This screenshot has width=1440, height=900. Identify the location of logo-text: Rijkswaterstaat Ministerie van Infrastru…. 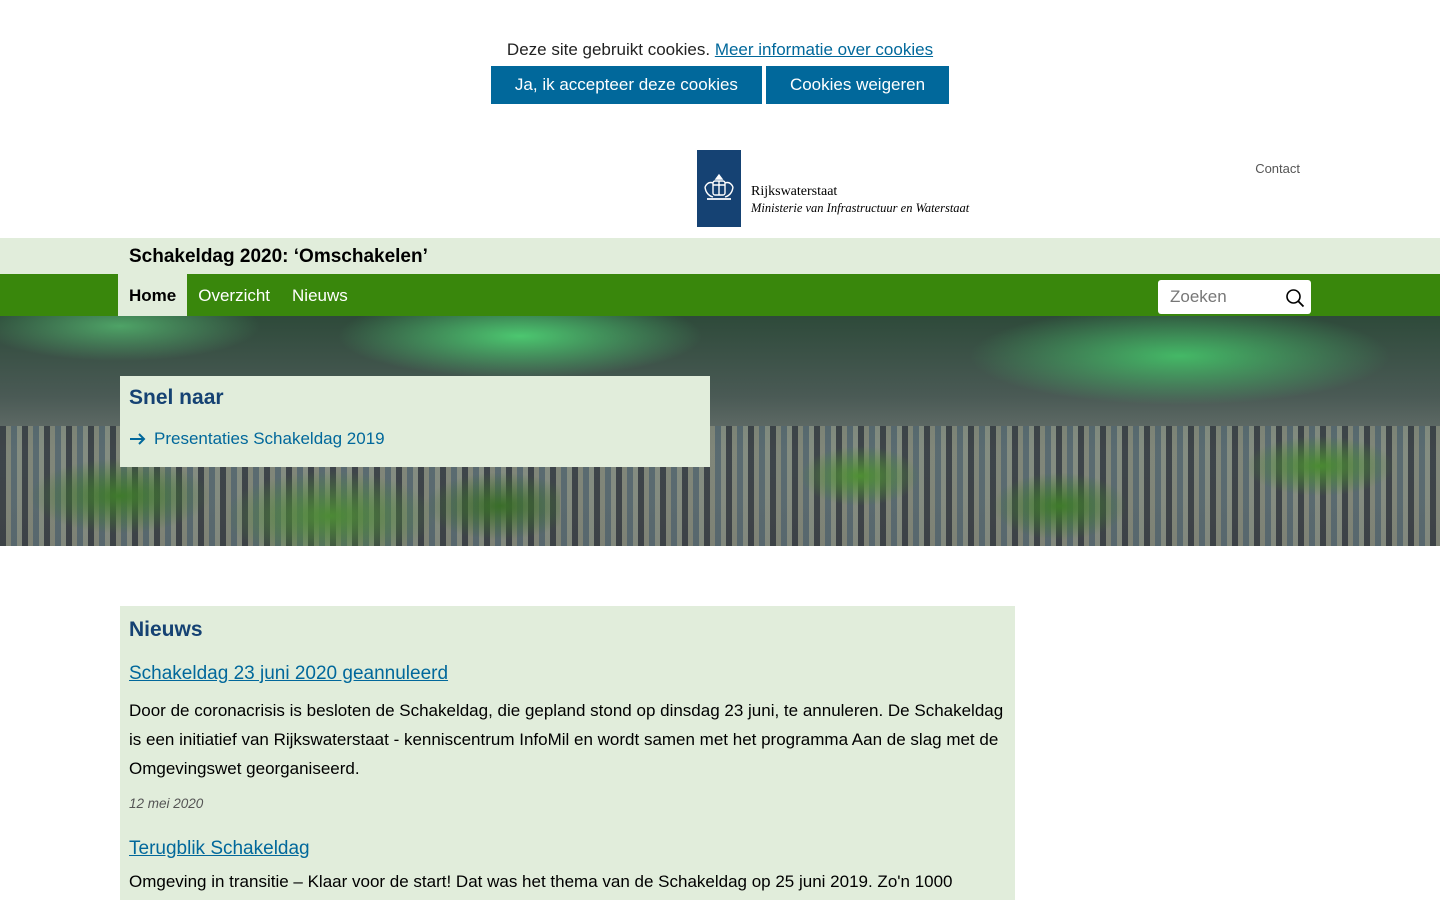
(860, 200).